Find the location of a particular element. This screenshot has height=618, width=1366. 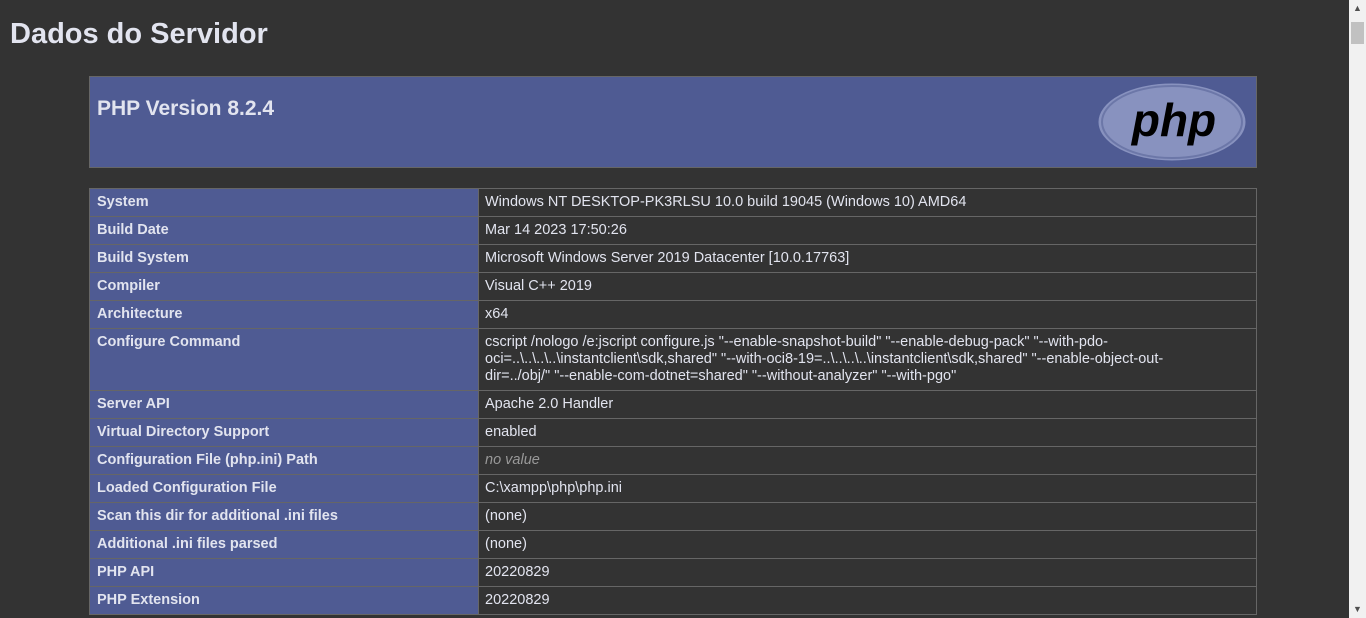

info-label: Configuration File (php.ini) Path is located at coordinates (284, 460).